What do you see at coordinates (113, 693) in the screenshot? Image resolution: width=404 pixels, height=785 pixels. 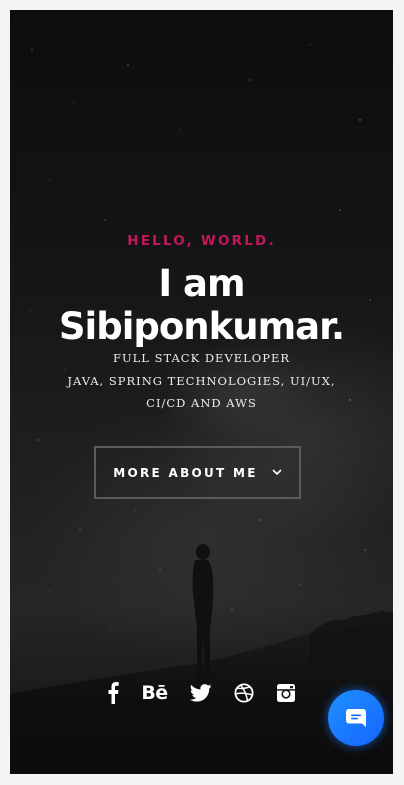 I see `facebook-icon` at bounding box center [113, 693].